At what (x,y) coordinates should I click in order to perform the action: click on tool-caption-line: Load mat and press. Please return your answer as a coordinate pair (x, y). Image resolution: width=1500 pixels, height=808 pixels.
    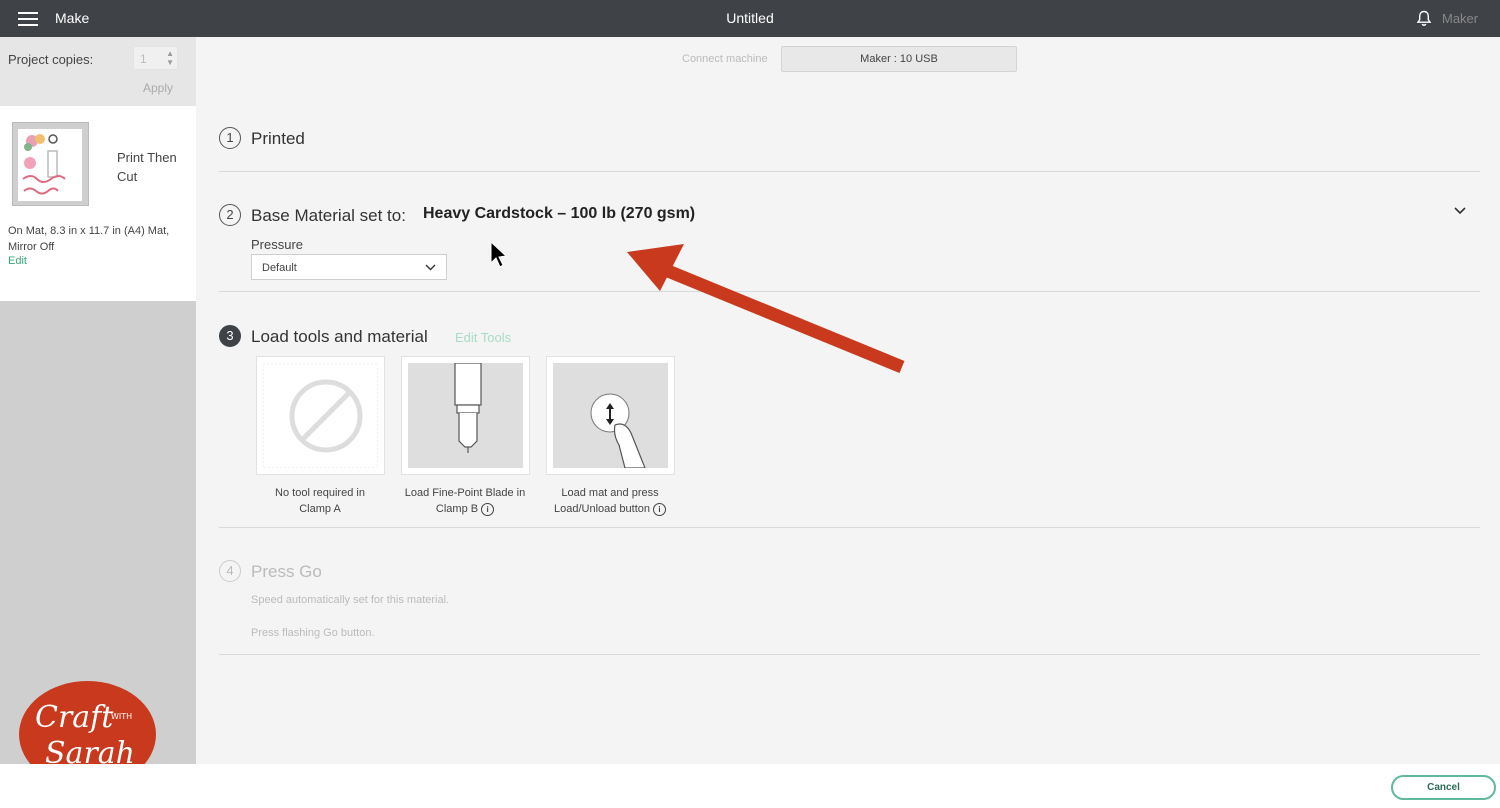
    Looking at the image, I should click on (610, 493).